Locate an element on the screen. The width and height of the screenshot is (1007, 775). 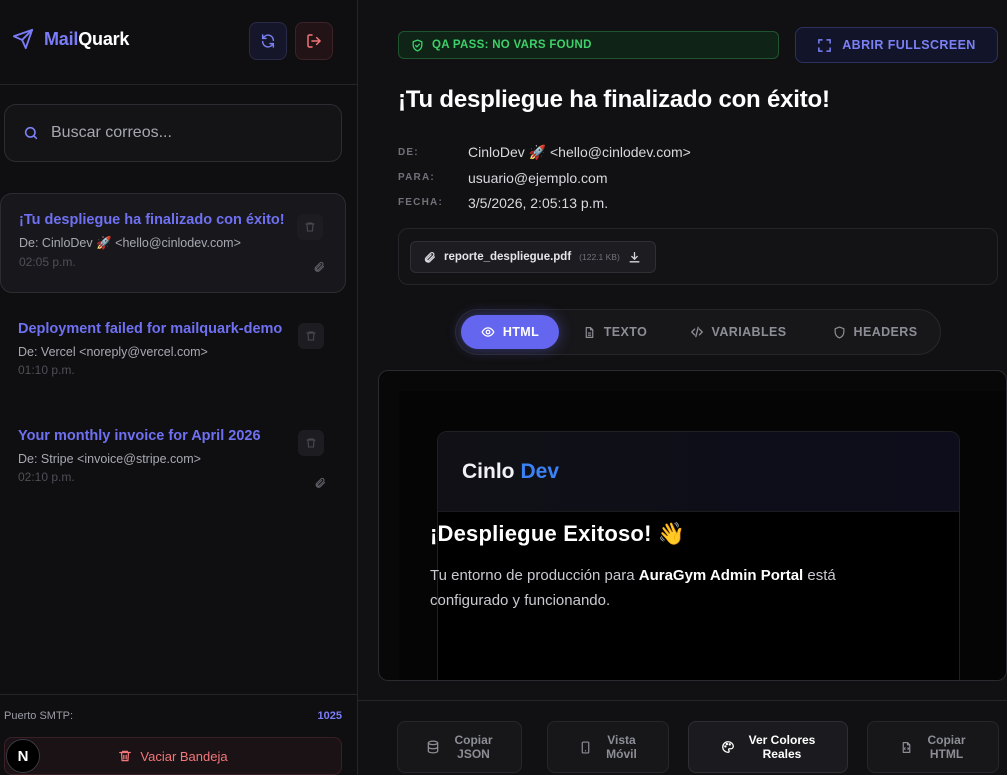
paper-plane-icon is located at coordinates (23, 39).